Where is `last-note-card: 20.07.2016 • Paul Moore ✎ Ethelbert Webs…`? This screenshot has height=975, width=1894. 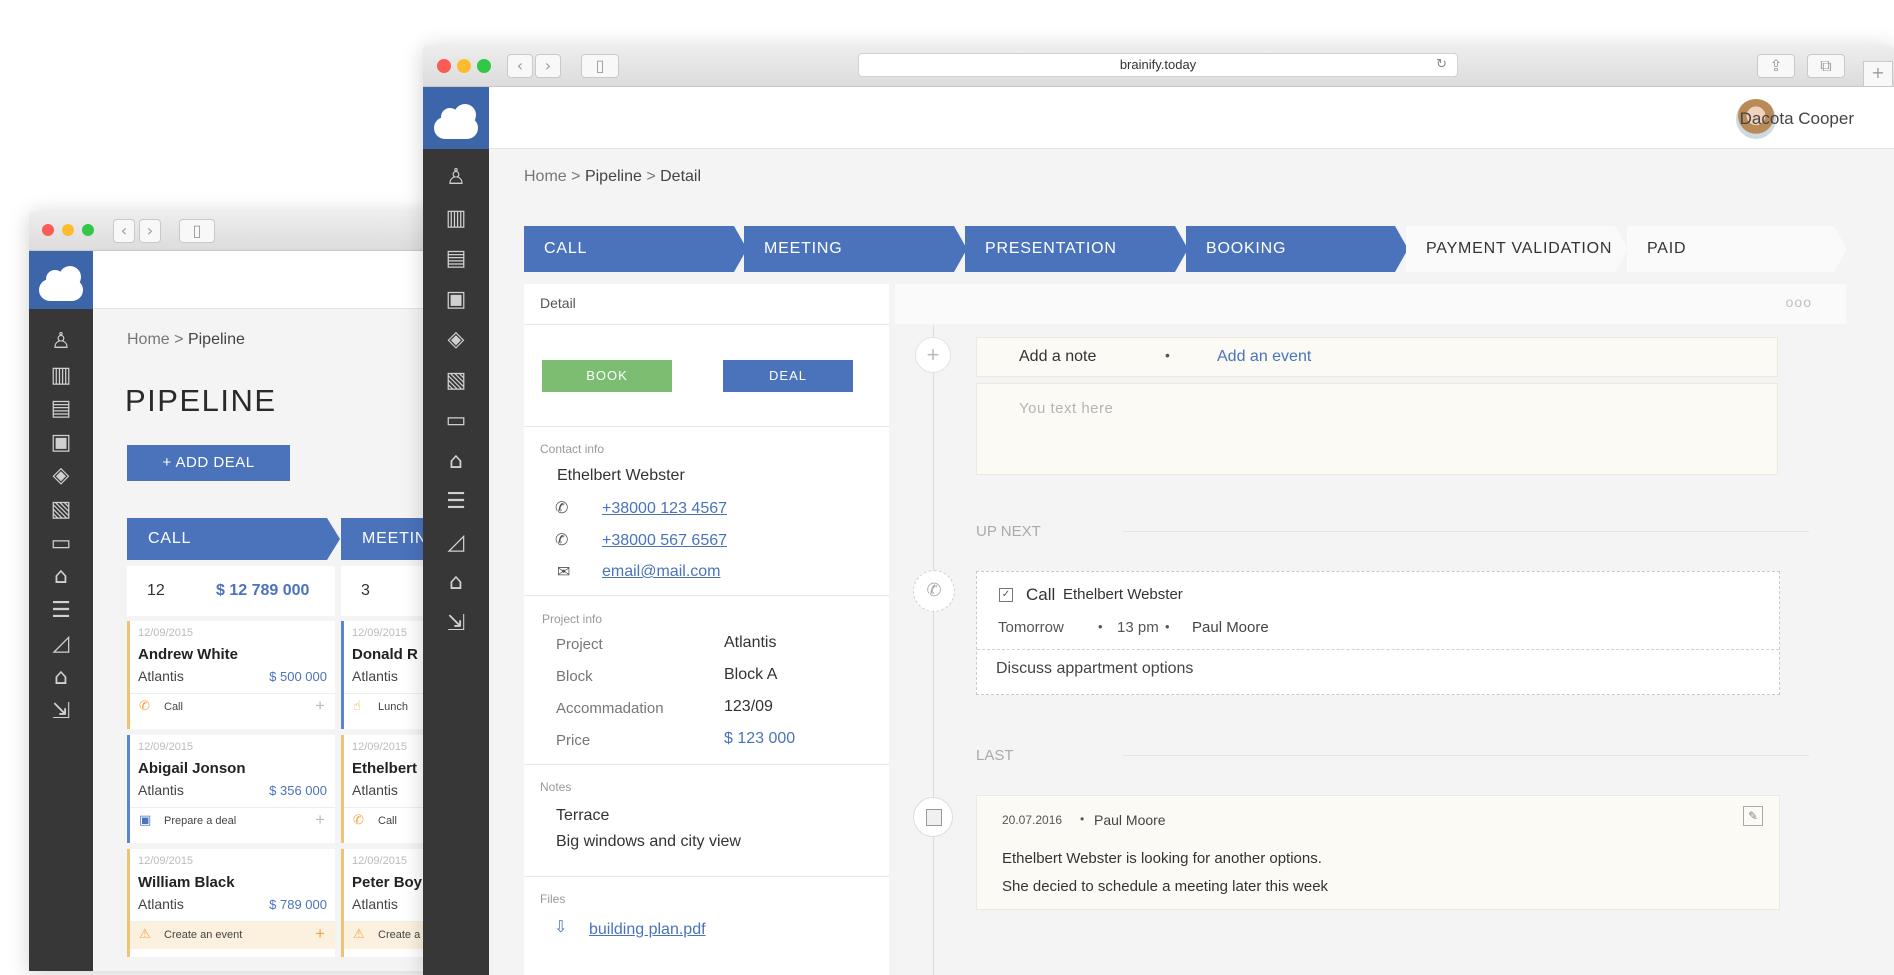 last-note-card: 20.07.2016 • Paul Moore ✎ Ethelbert Webs… is located at coordinates (1378, 852).